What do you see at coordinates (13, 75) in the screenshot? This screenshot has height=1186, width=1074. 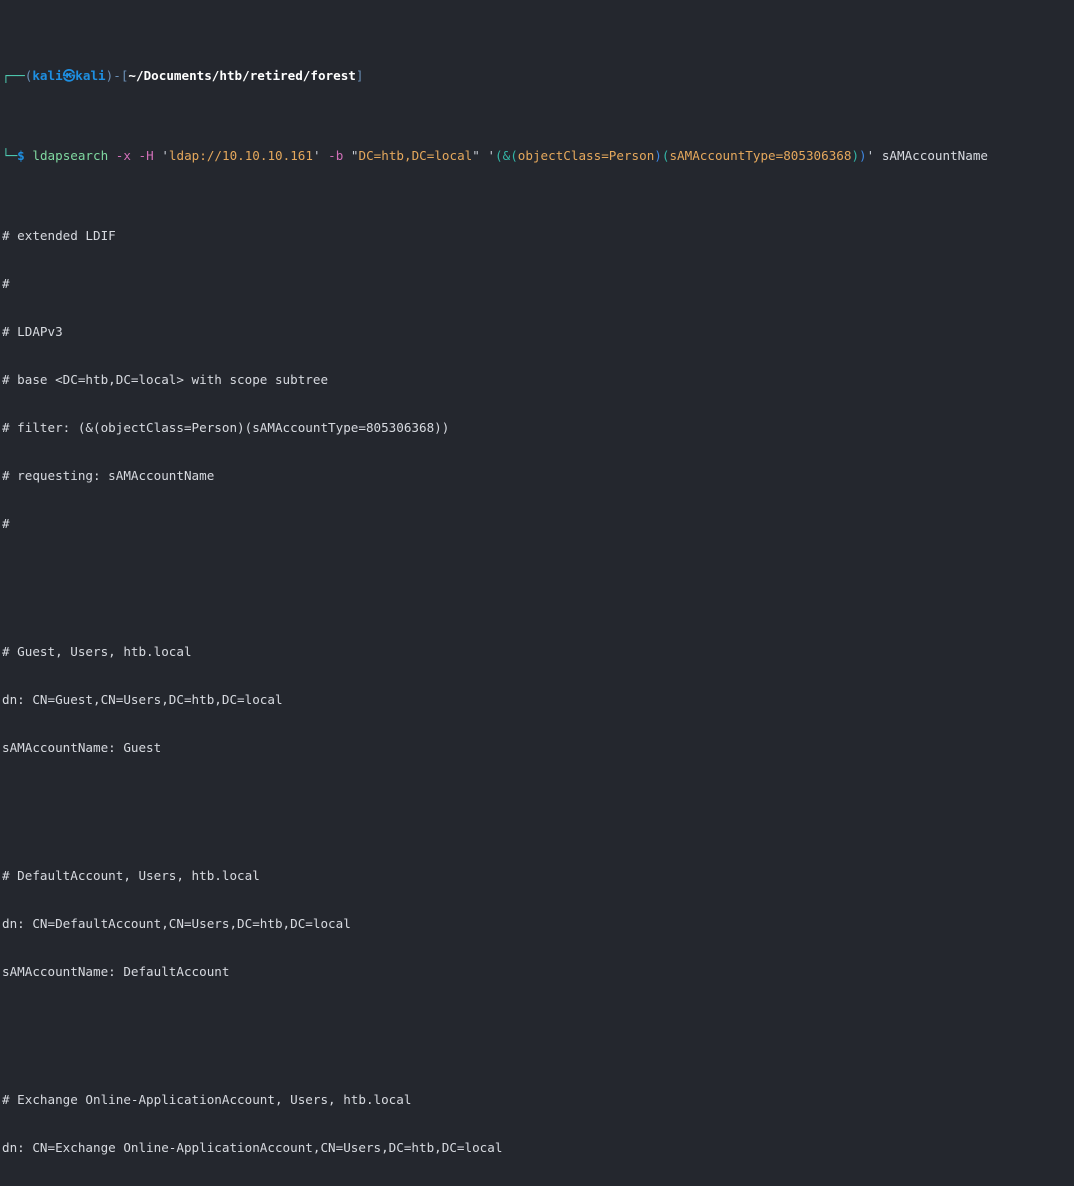 I see `prompt-frame-top-icon: ┌──` at bounding box center [13, 75].